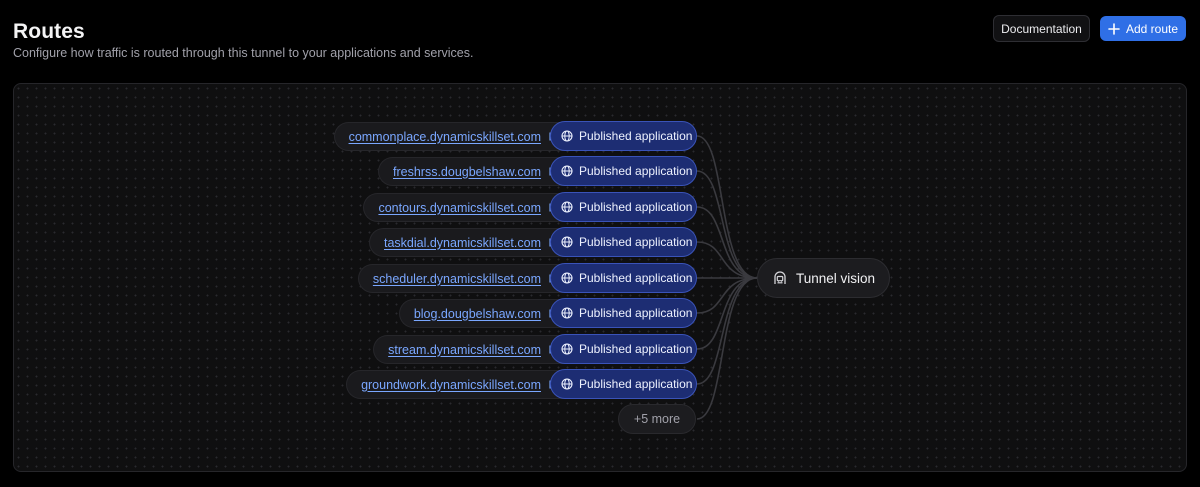 This screenshot has width=1200, height=487. Describe the element at coordinates (727, 224) in the screenshot. I see `route-edge` at that location.